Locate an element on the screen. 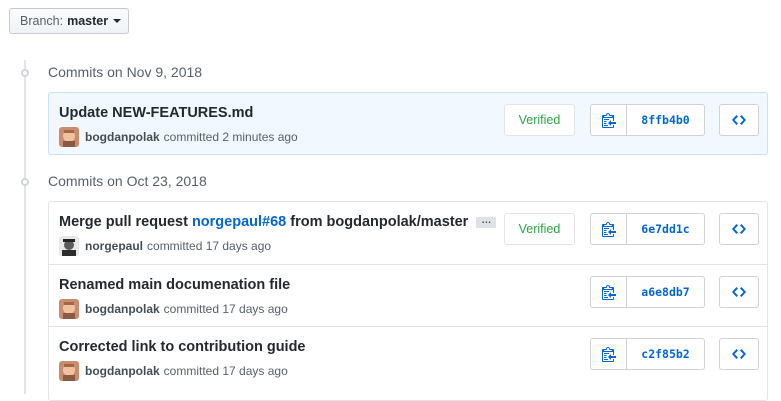 This screenshot has width=781, height=401. commit-title: Update NEW-FEATURES.md is located at coordinates (156, 113).